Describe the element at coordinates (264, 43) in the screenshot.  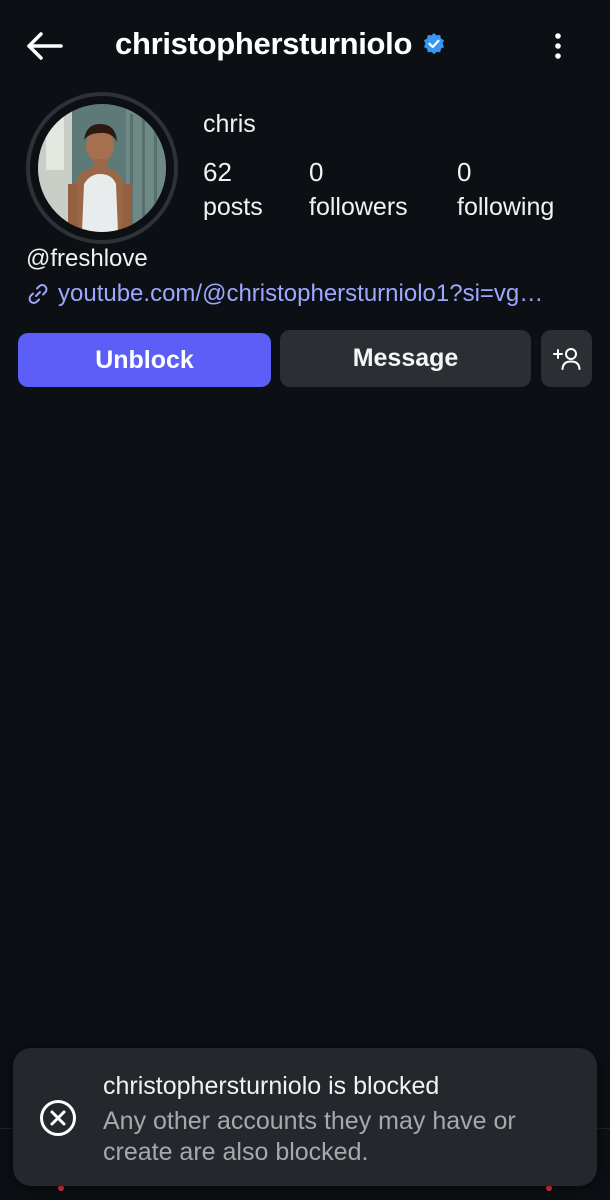
I see `profile-username: christophersturniolo` at that location.